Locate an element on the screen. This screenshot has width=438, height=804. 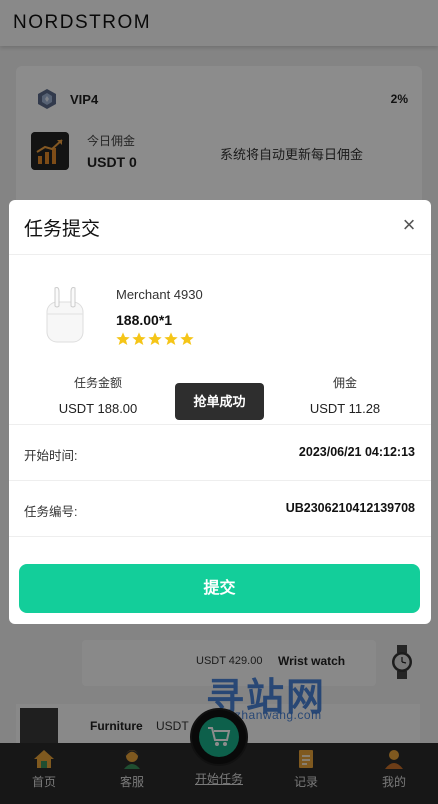
rating-stars is located at coordinates (156, 339).